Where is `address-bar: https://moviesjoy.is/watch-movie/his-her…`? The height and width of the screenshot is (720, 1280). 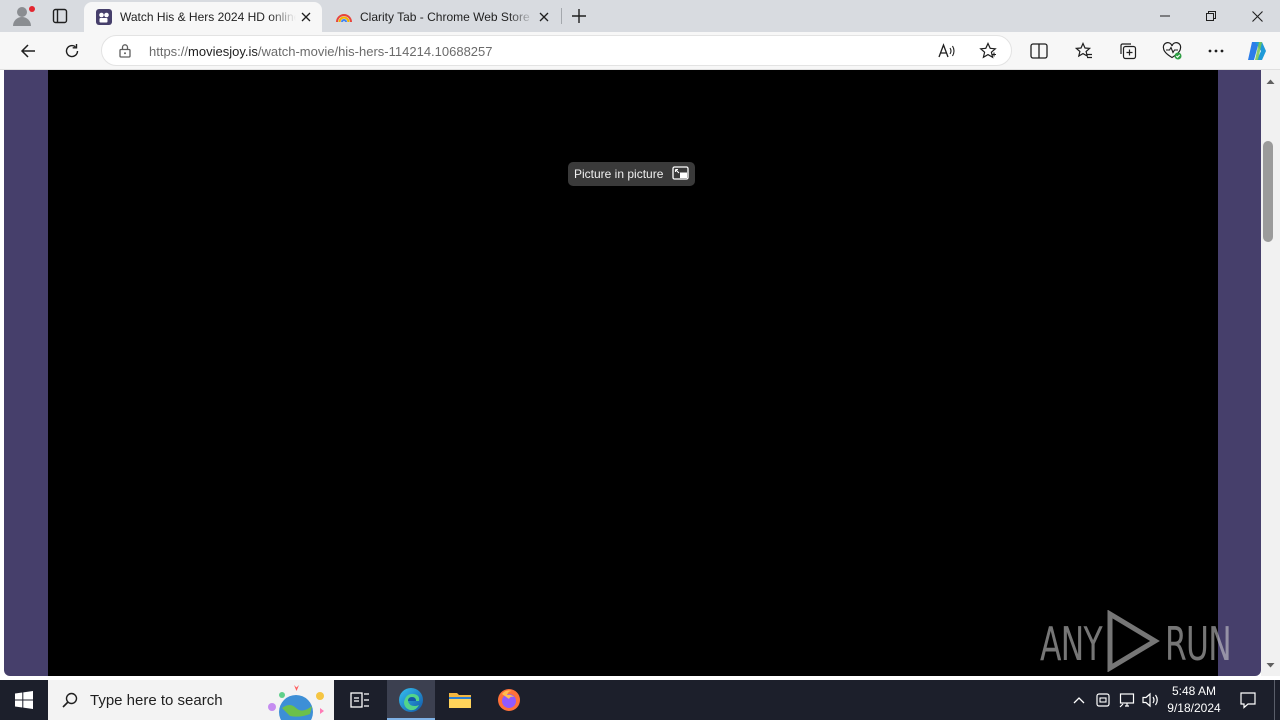
address-bar: https://moviesjoy.is/watch-movie/his-her… is located at coordinates (556, 50).